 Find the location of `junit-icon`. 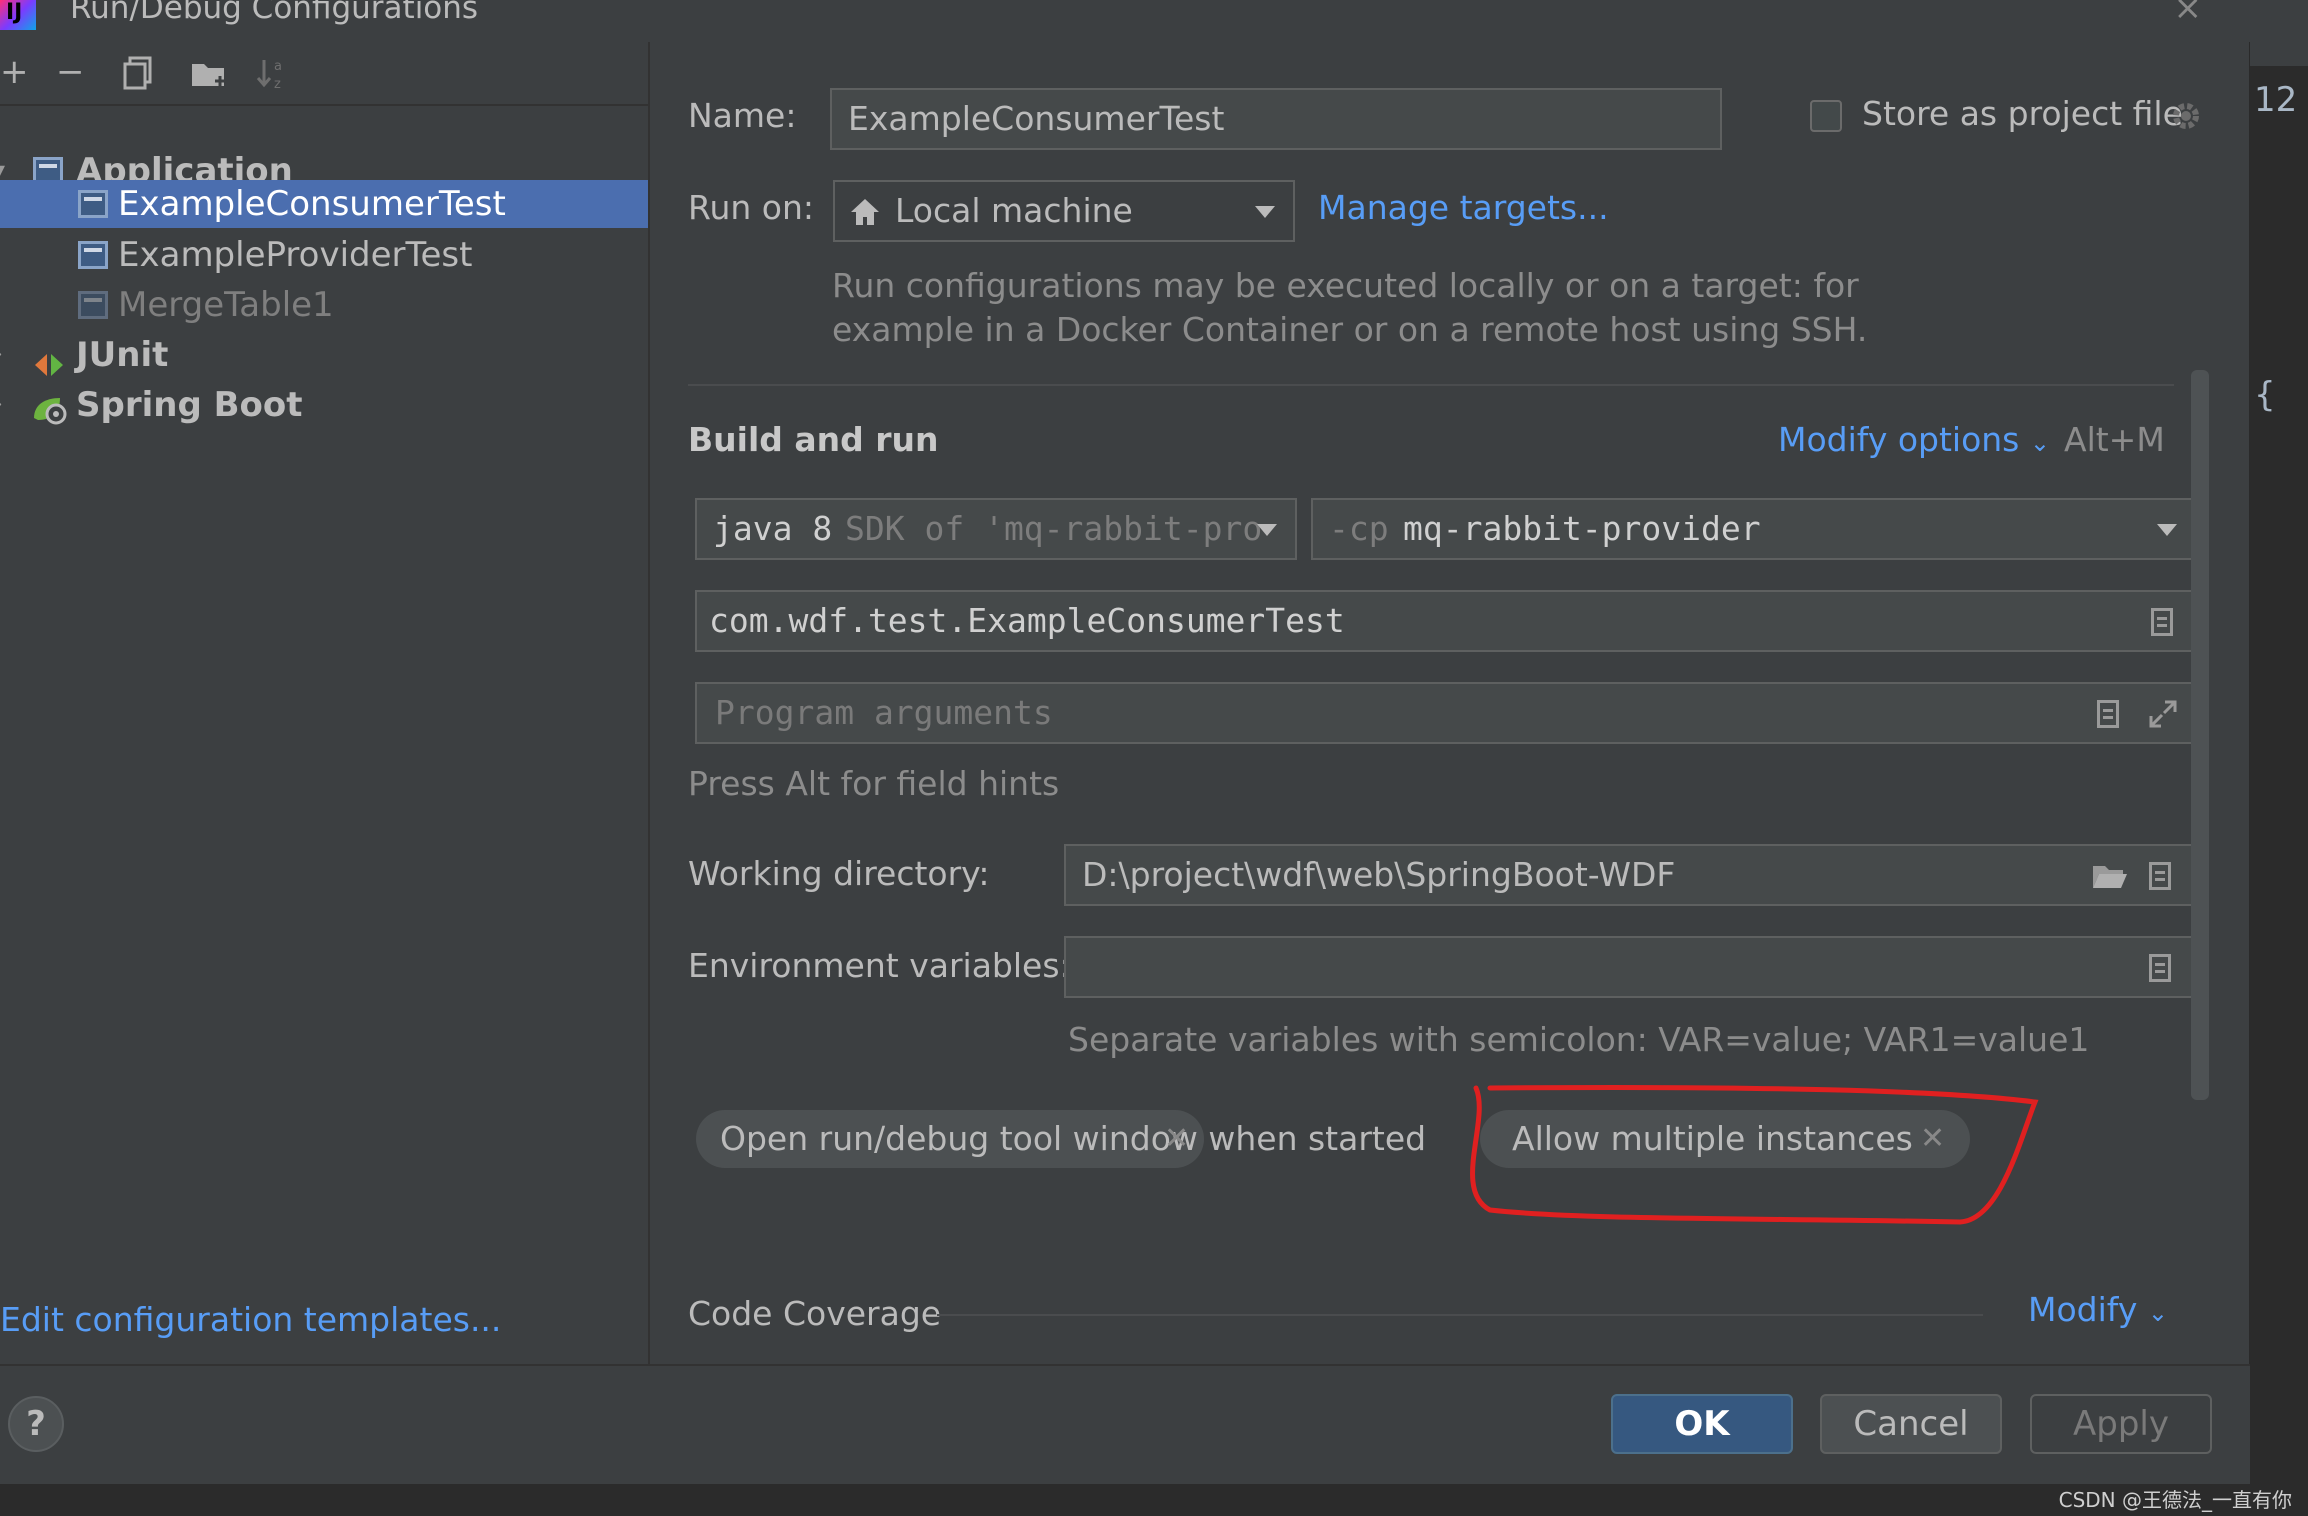

junit-icon is located at coordinates (48, 359).